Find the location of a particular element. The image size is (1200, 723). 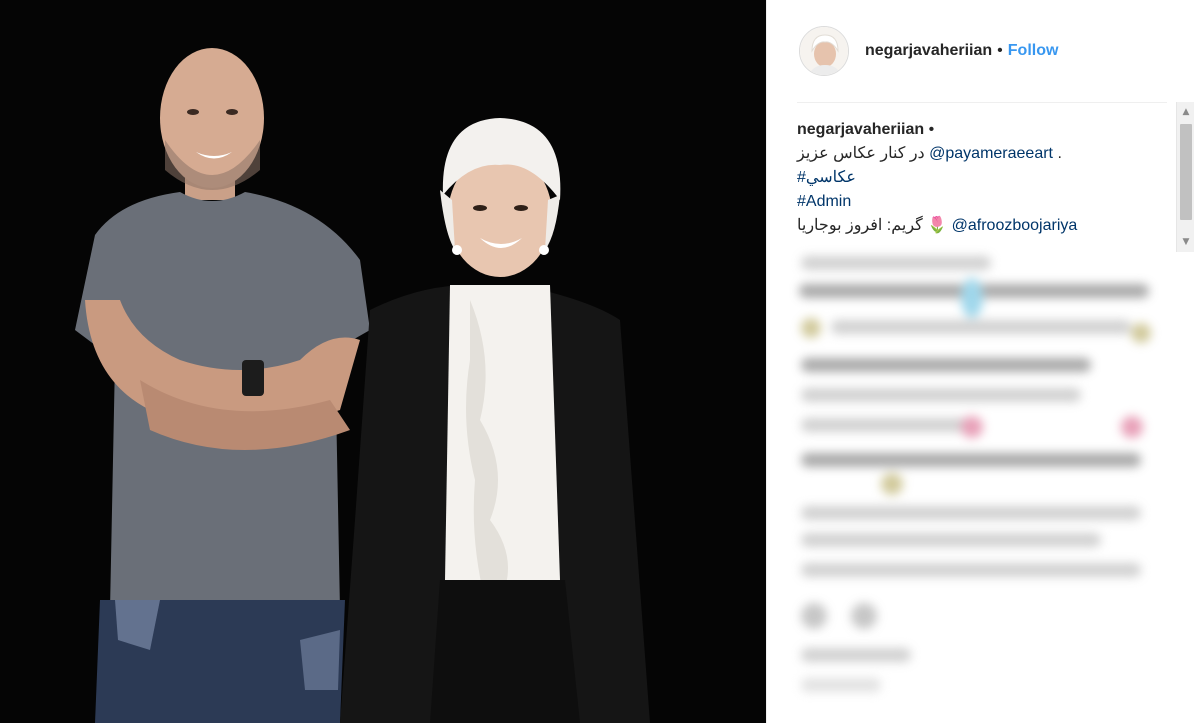

tulip-emoji-icon: 🌷 is located at coordinates (937, 225).